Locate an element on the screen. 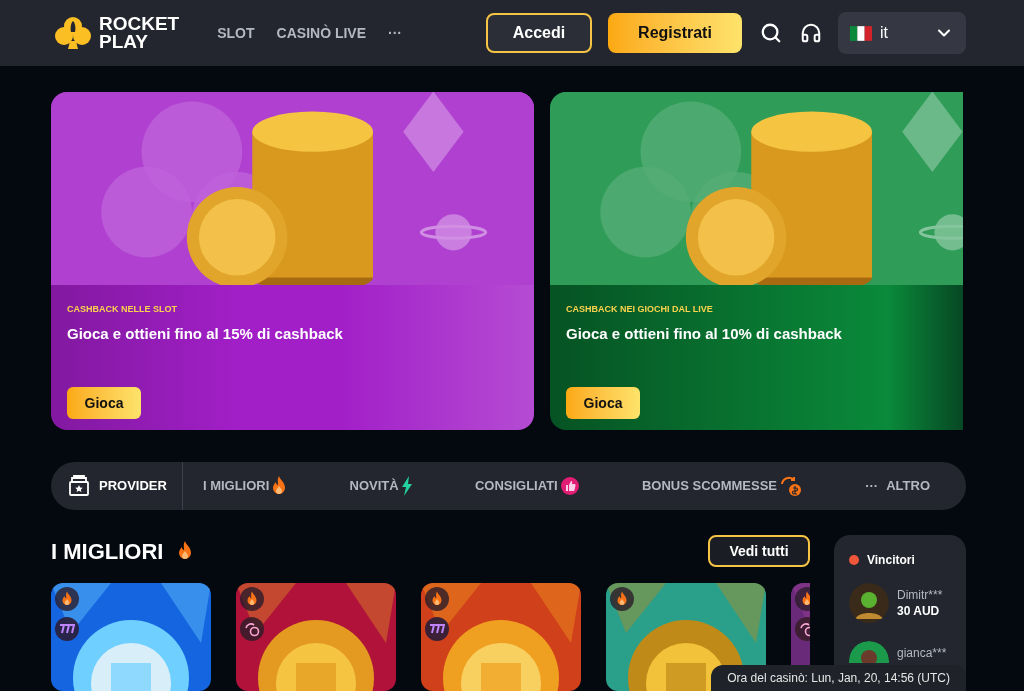  section-title: I MIGLIORI is located at coordinates (107, 551).